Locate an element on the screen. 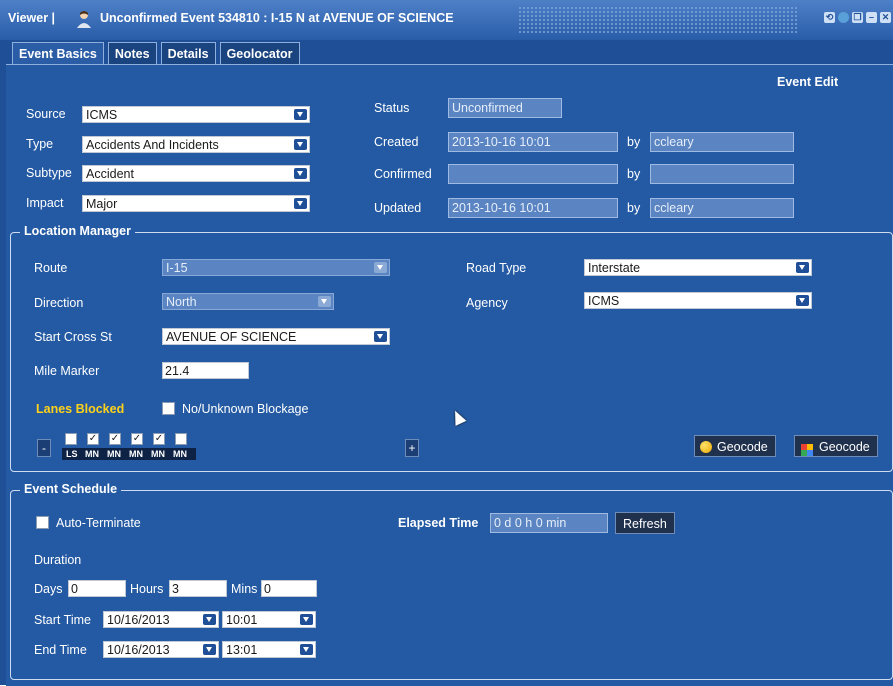  mins-label: Mins is located at coordinates (244, 589).